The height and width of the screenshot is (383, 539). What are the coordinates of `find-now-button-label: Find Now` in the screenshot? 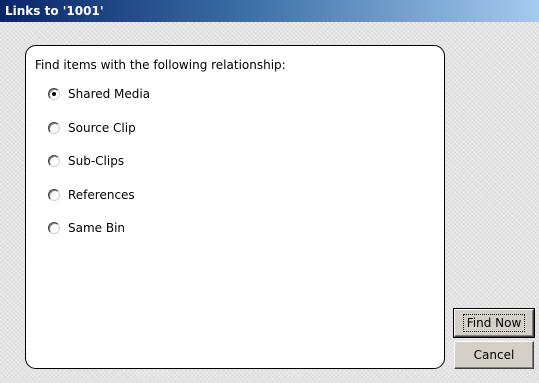 It's located at (494, 323).